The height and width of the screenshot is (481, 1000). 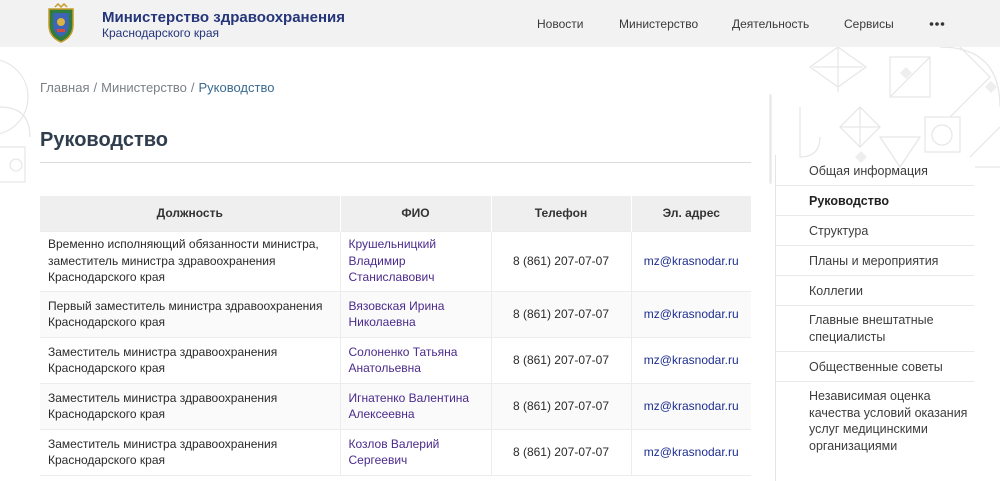 I want to click on header-position: Должность, so click(x=190, y=213).